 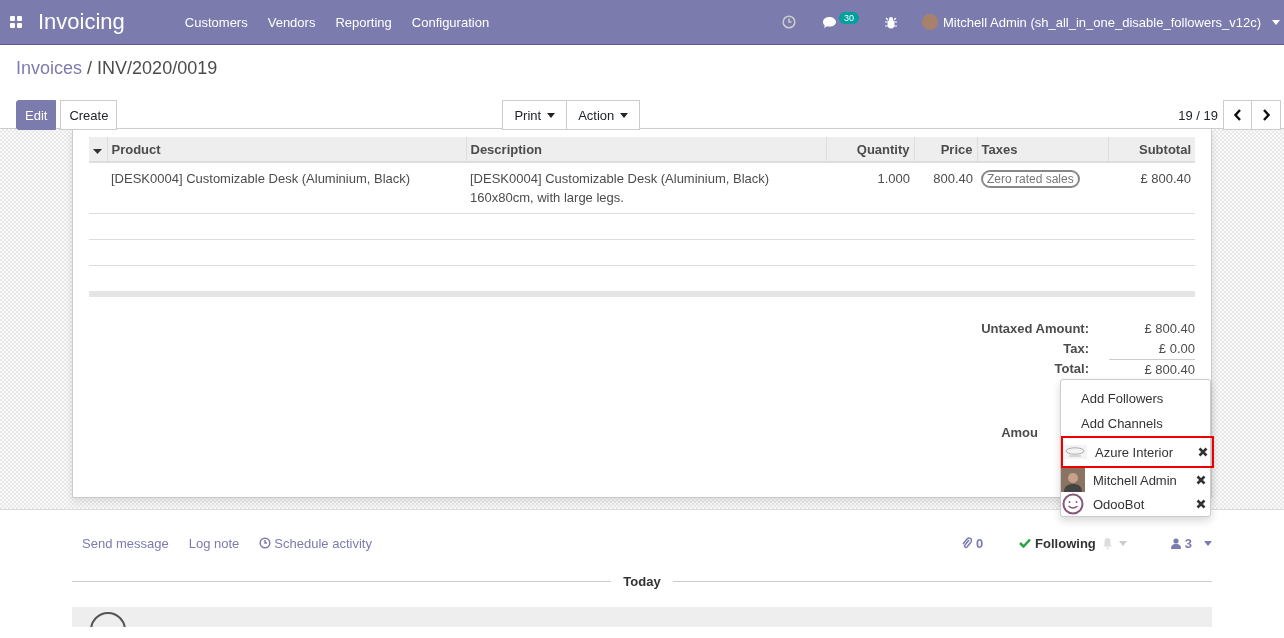 What do you see at coordinates (1035, 329) in the screenshot?
I see `total-label: Untaxed Amount:` at bounding box center [1035, 329].